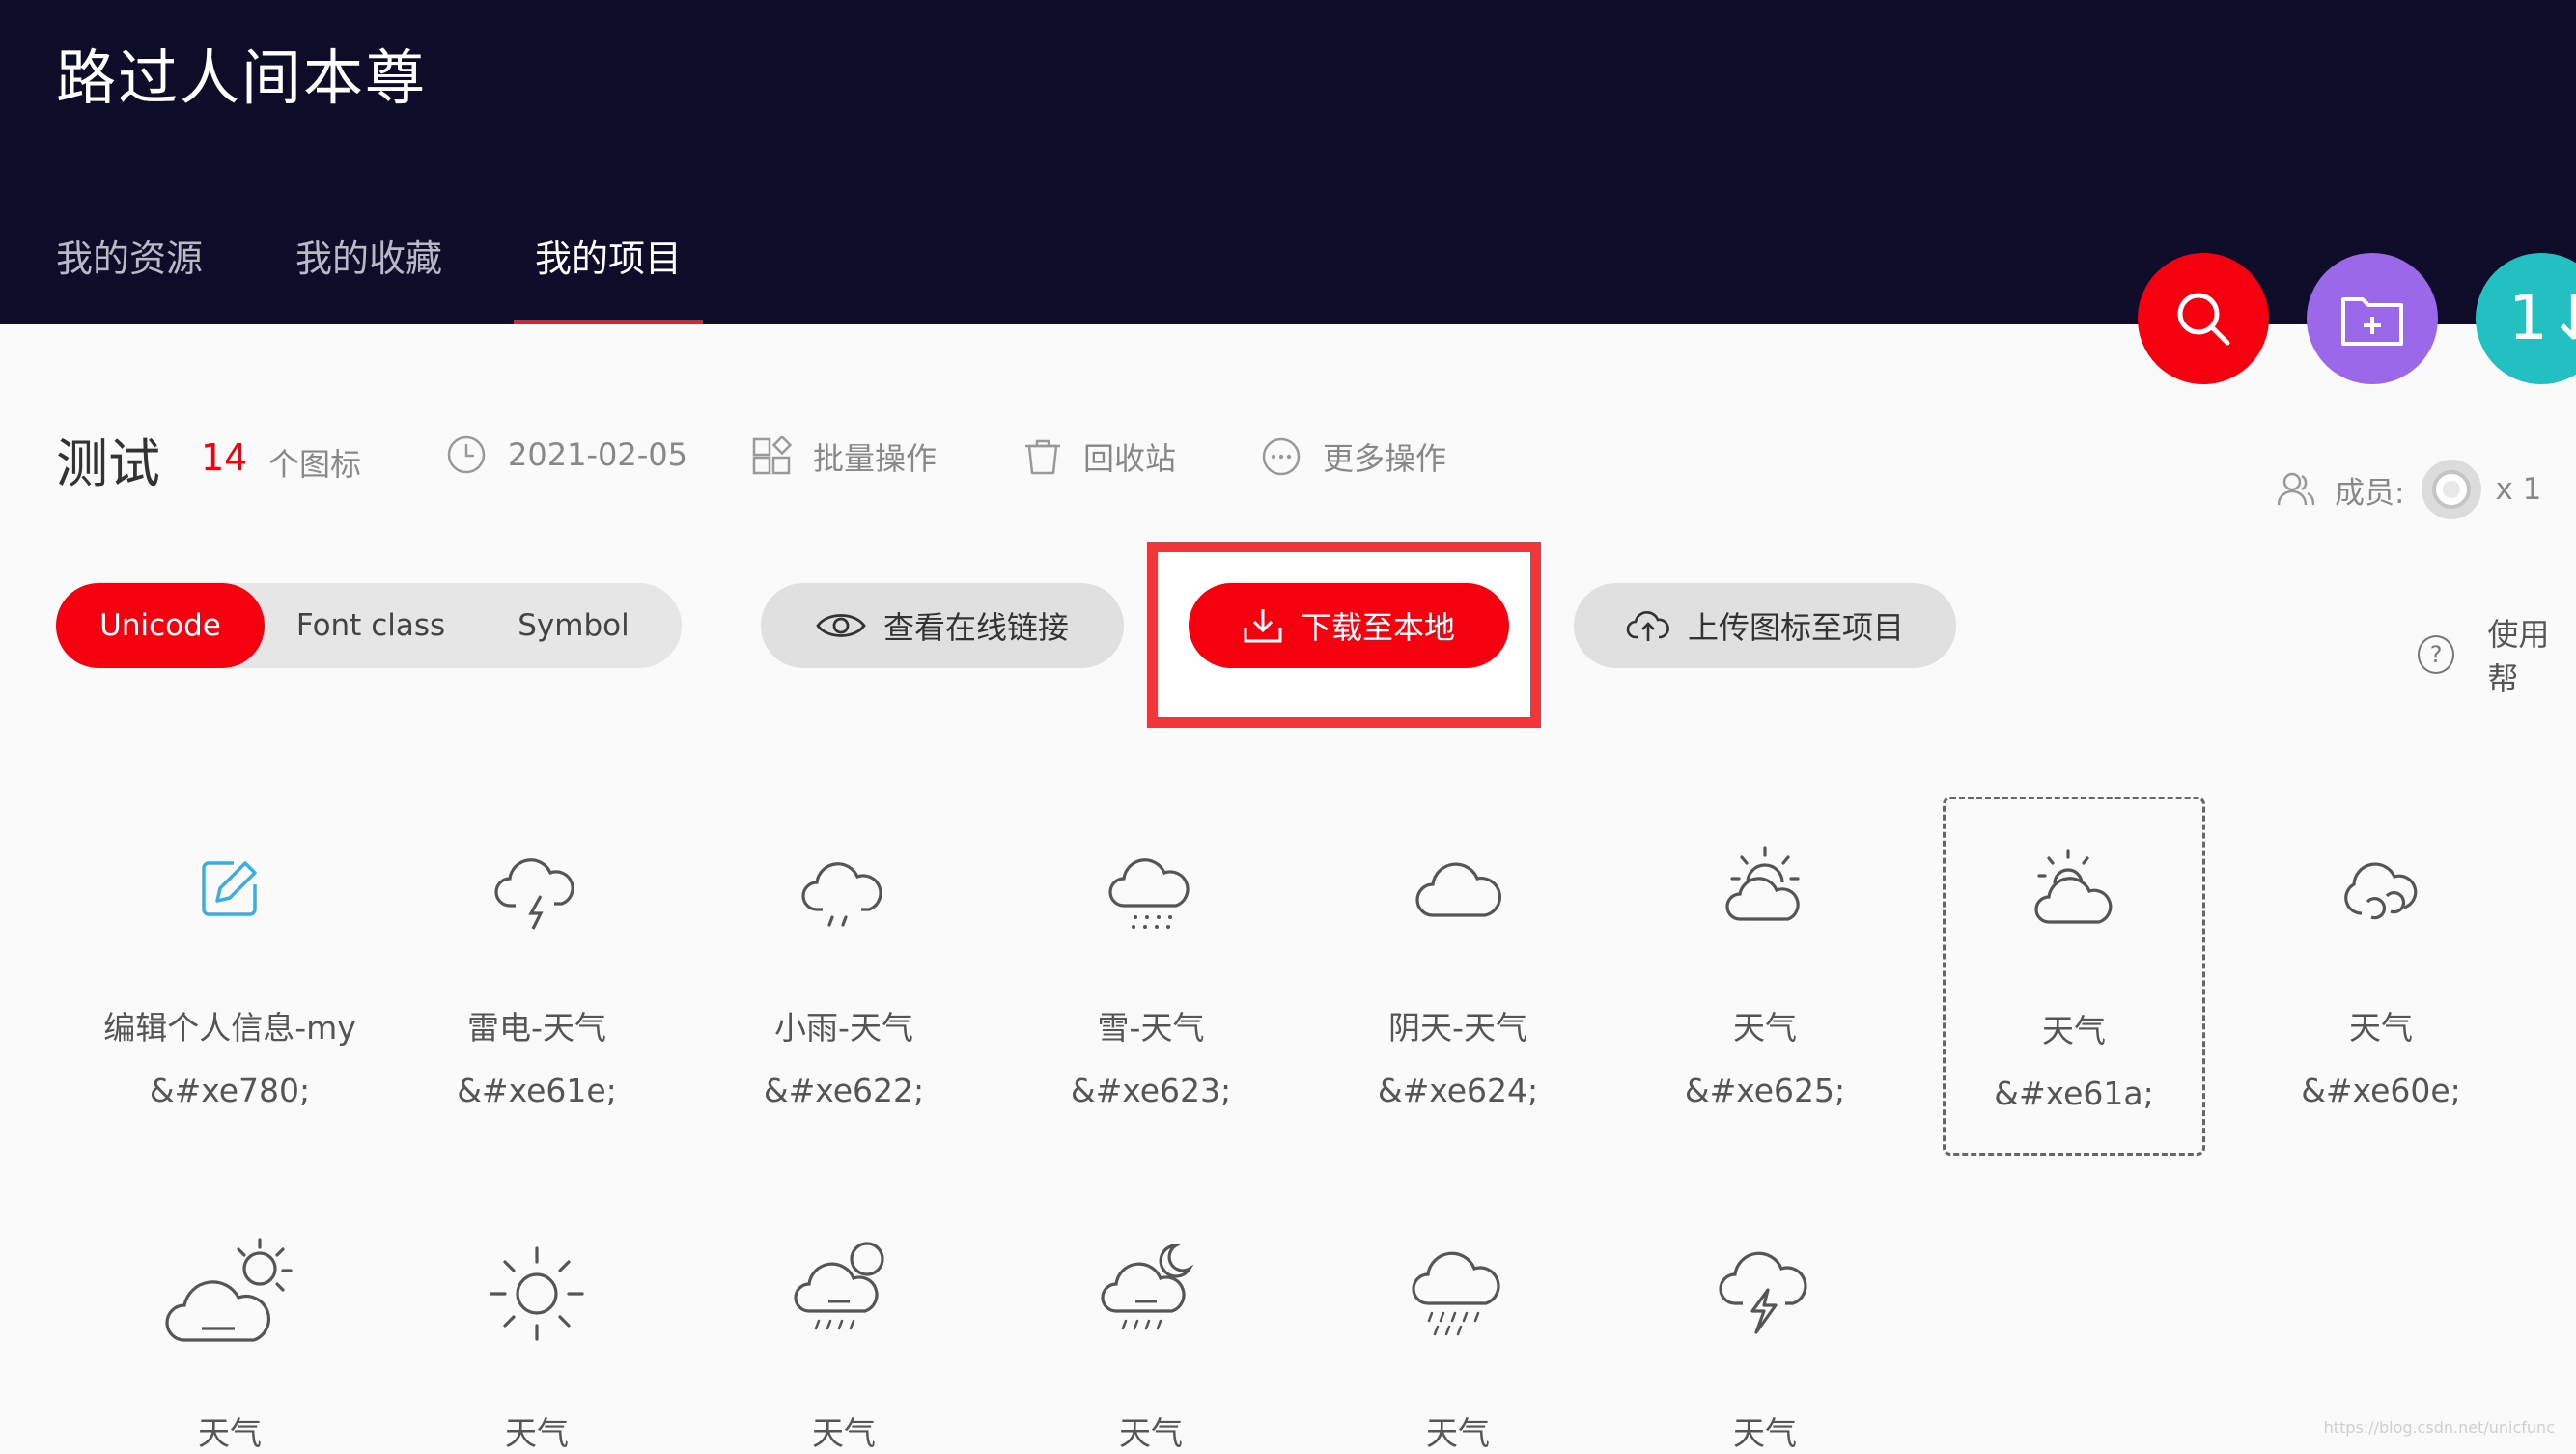 This screenshot has height=1454, width=2576. I want to click on cloud-upload-icon, so click(1648, 625).